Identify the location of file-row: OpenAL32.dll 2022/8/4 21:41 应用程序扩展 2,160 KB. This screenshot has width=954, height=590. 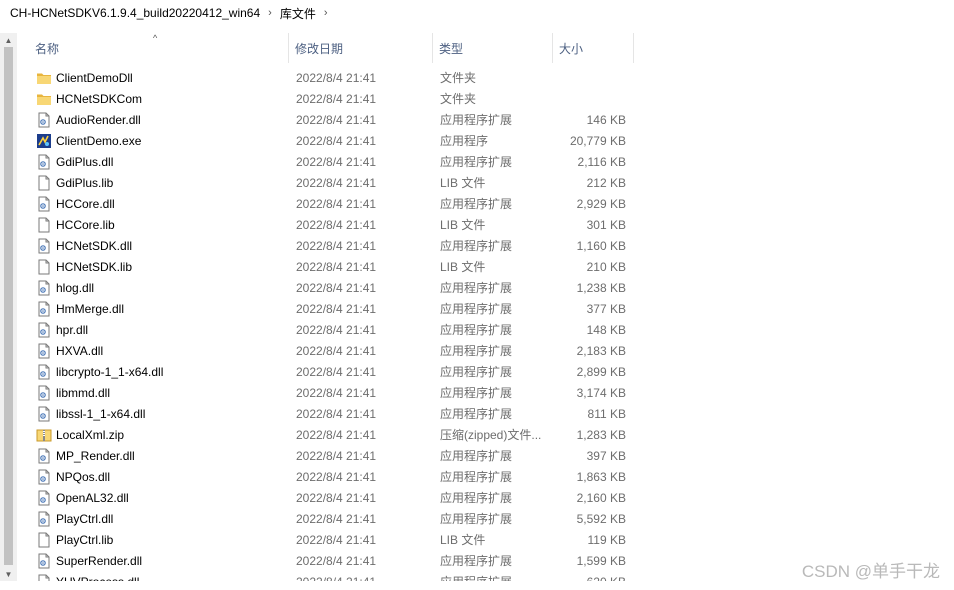
(349, 497).